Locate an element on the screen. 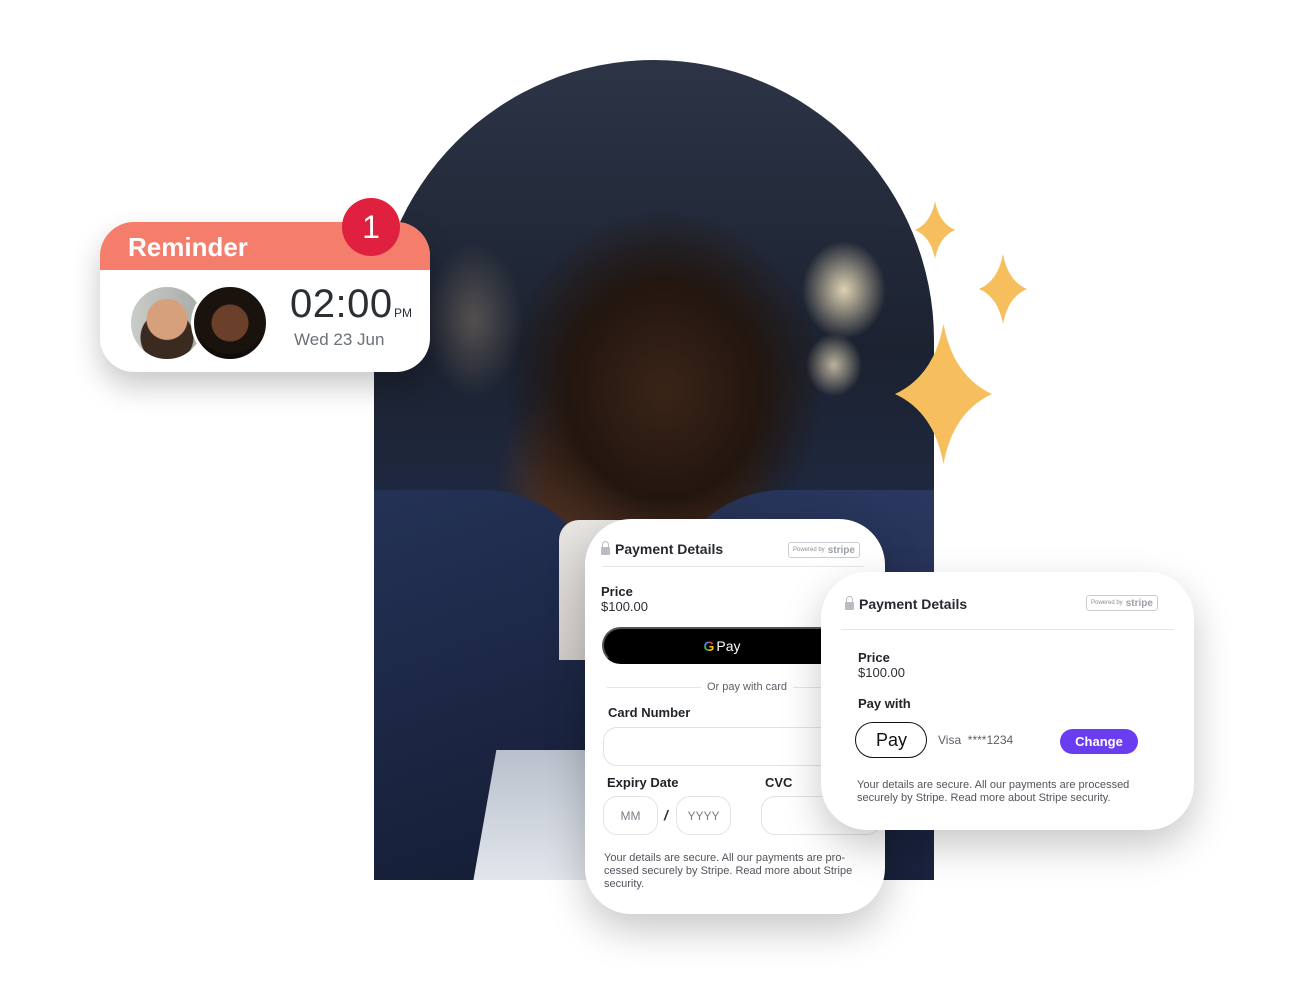 The width and height of the screenshot is (1300, 1000). apple-pay-button: Pay is located at coordinates (891, 740).